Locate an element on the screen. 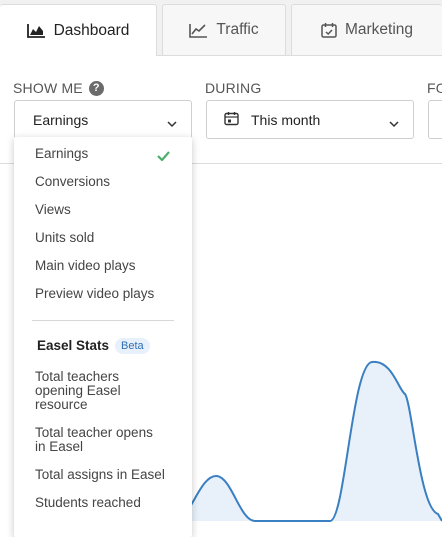 The height and width of the screenshot is (537, 442). line-chart-icon is located at coordinates (198, 30).